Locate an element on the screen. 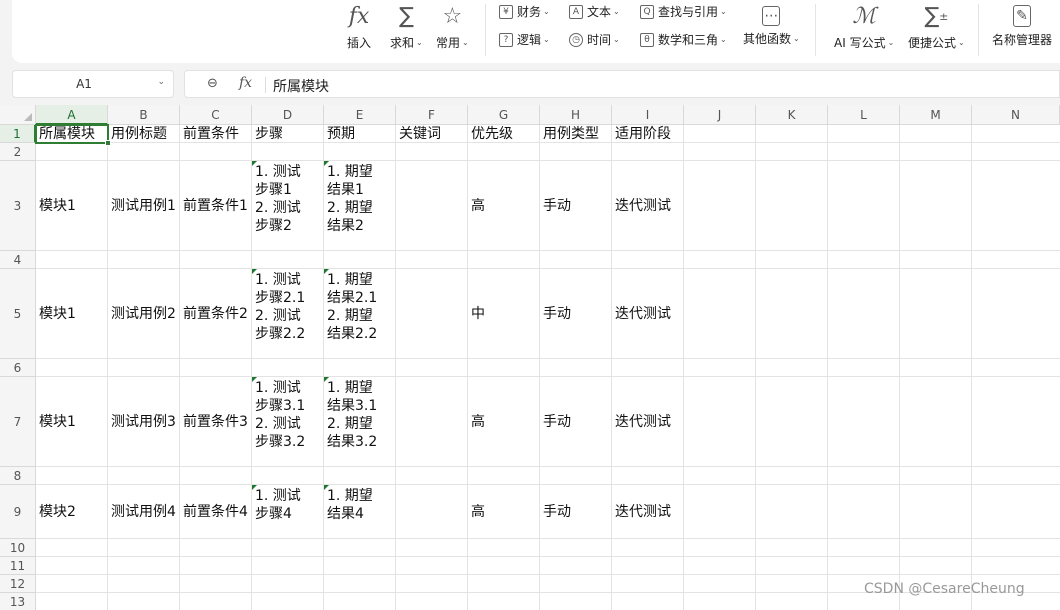 This screenshot has width=1060, height=610. cell-h7: 手动 is located at coordinates (576, 422).